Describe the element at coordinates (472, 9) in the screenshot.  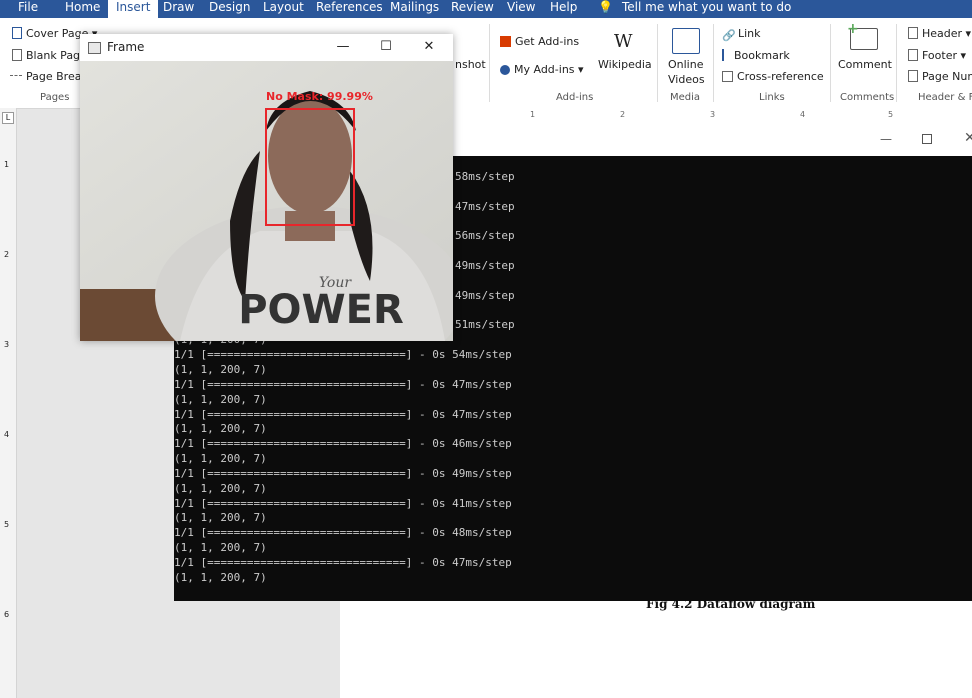
I see `menu-review: Review` at that location.